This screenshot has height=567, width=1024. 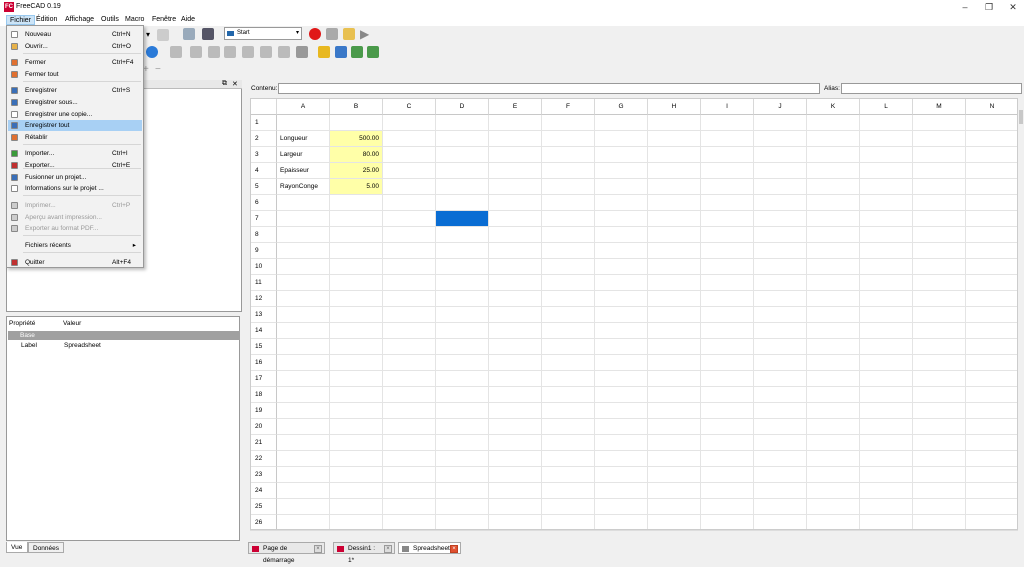 I want to click on cell-j11, so click(x=780, y=283).